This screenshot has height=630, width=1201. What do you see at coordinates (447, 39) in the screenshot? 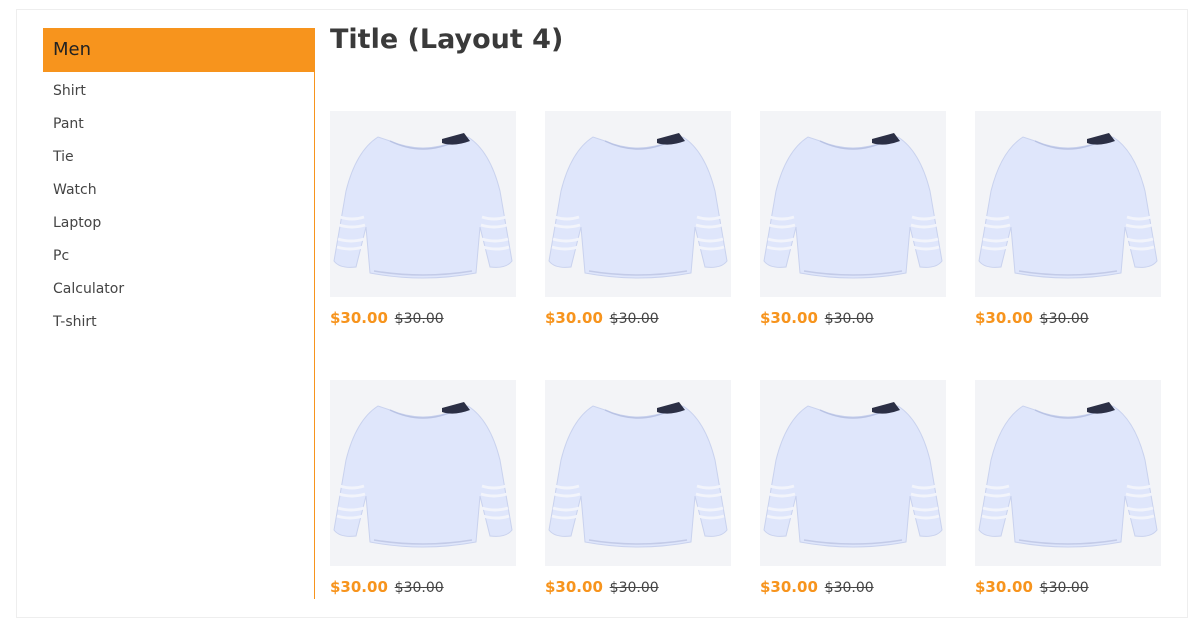
I see `page-title: Title (Layout 4)` at bounding box center [447, 39].